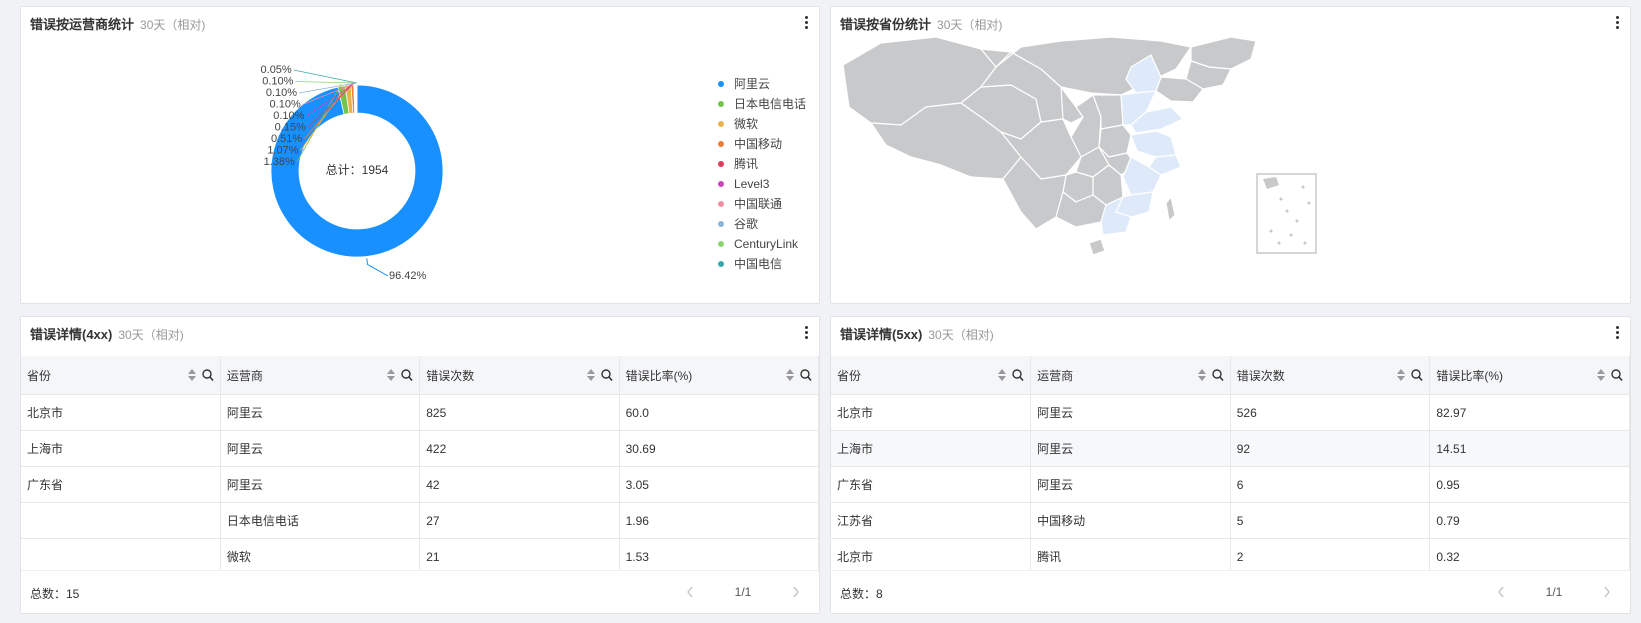 The width and height of the screenshot is (1641, 623). I want to click on table-row: 日本电信电话 27 1.96, so click(420, 520).